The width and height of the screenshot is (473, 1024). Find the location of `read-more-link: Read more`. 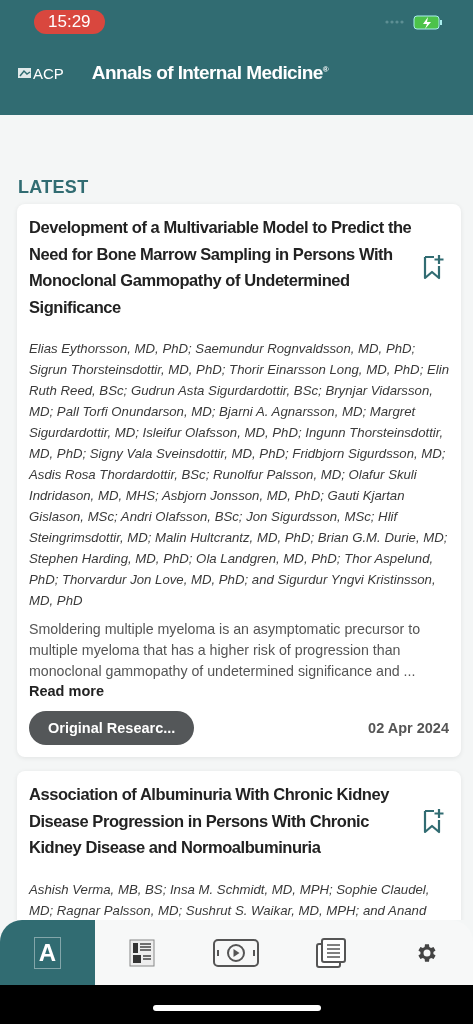

read-more-link: Read more is located at coordinates (66, 691).